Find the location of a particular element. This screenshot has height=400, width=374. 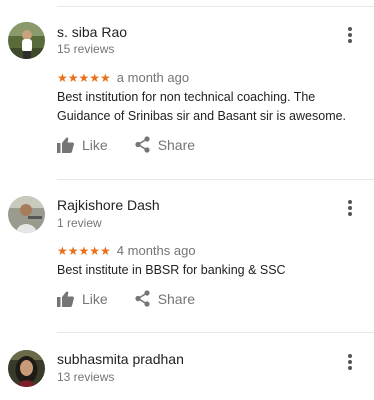

rating-row: ★★★★★ a month ago is located at coordinates (123, 77).